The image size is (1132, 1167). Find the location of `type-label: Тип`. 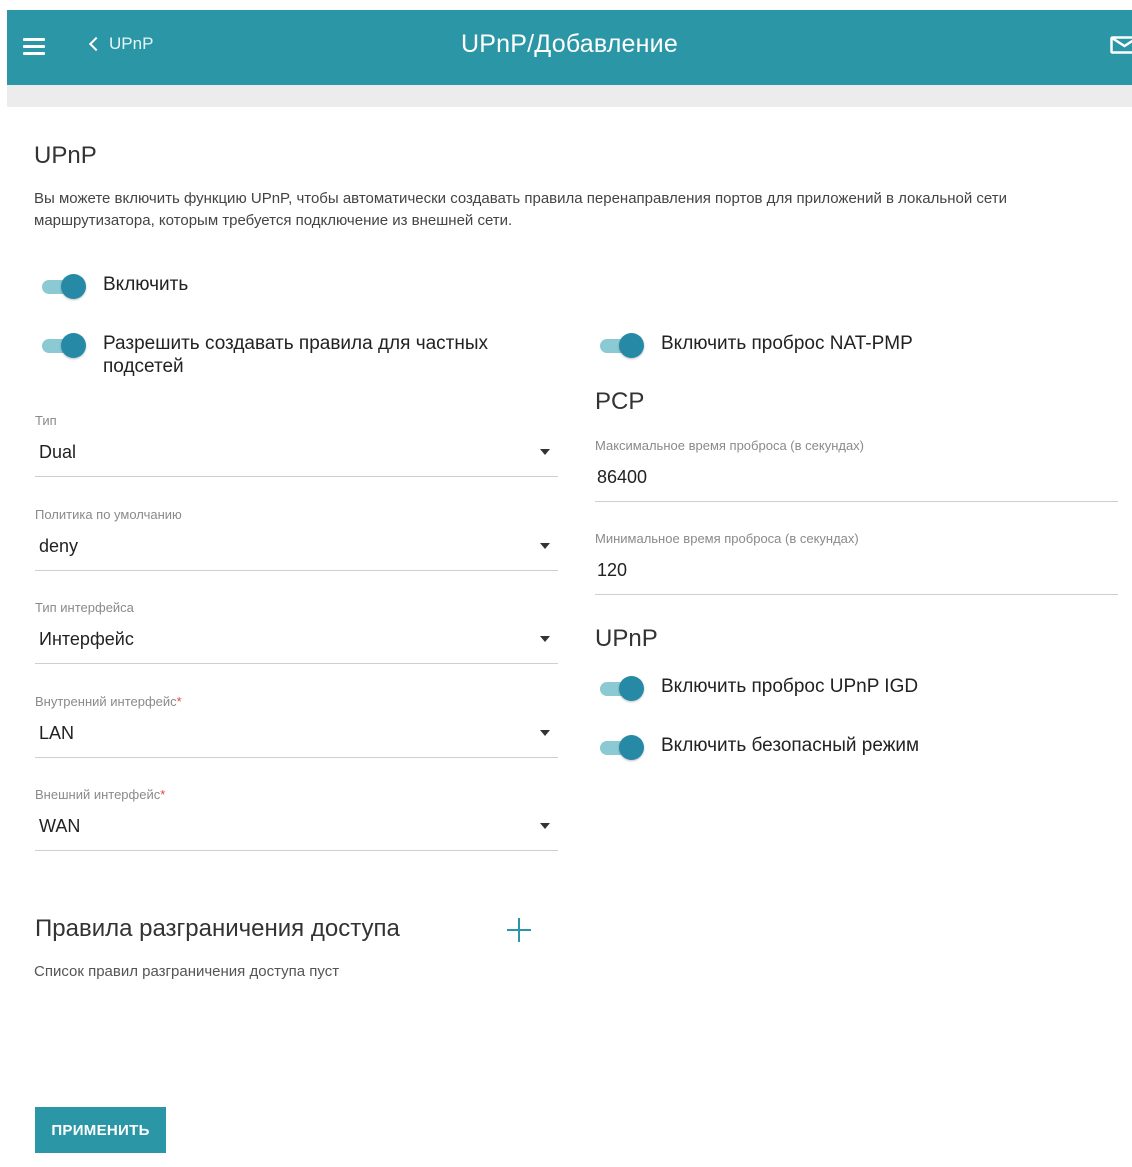

type-label: Тип is located at coordinates (46, 420).